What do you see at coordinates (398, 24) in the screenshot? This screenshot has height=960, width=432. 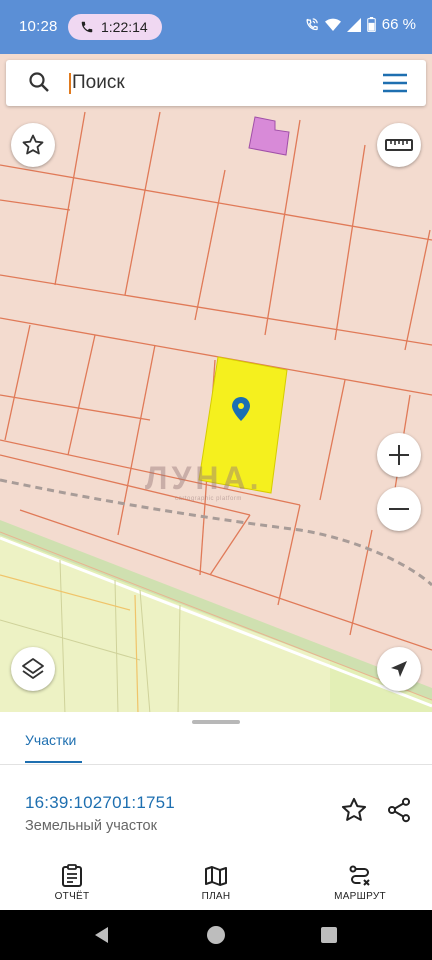 I see `battery-level: 66 %` at bounding box center [398, 24].